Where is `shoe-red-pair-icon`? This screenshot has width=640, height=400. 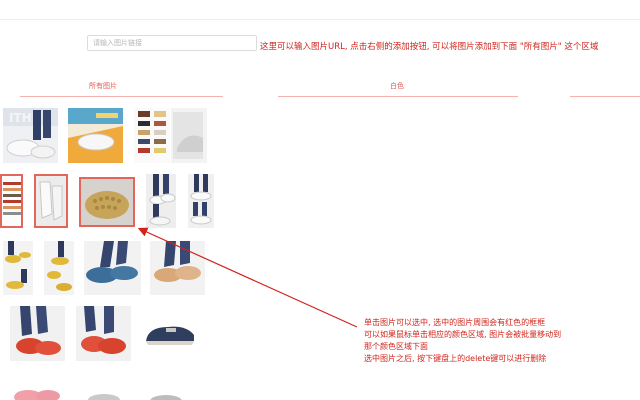 shoe-red-pair-icon is located at coordinates (103, 333).